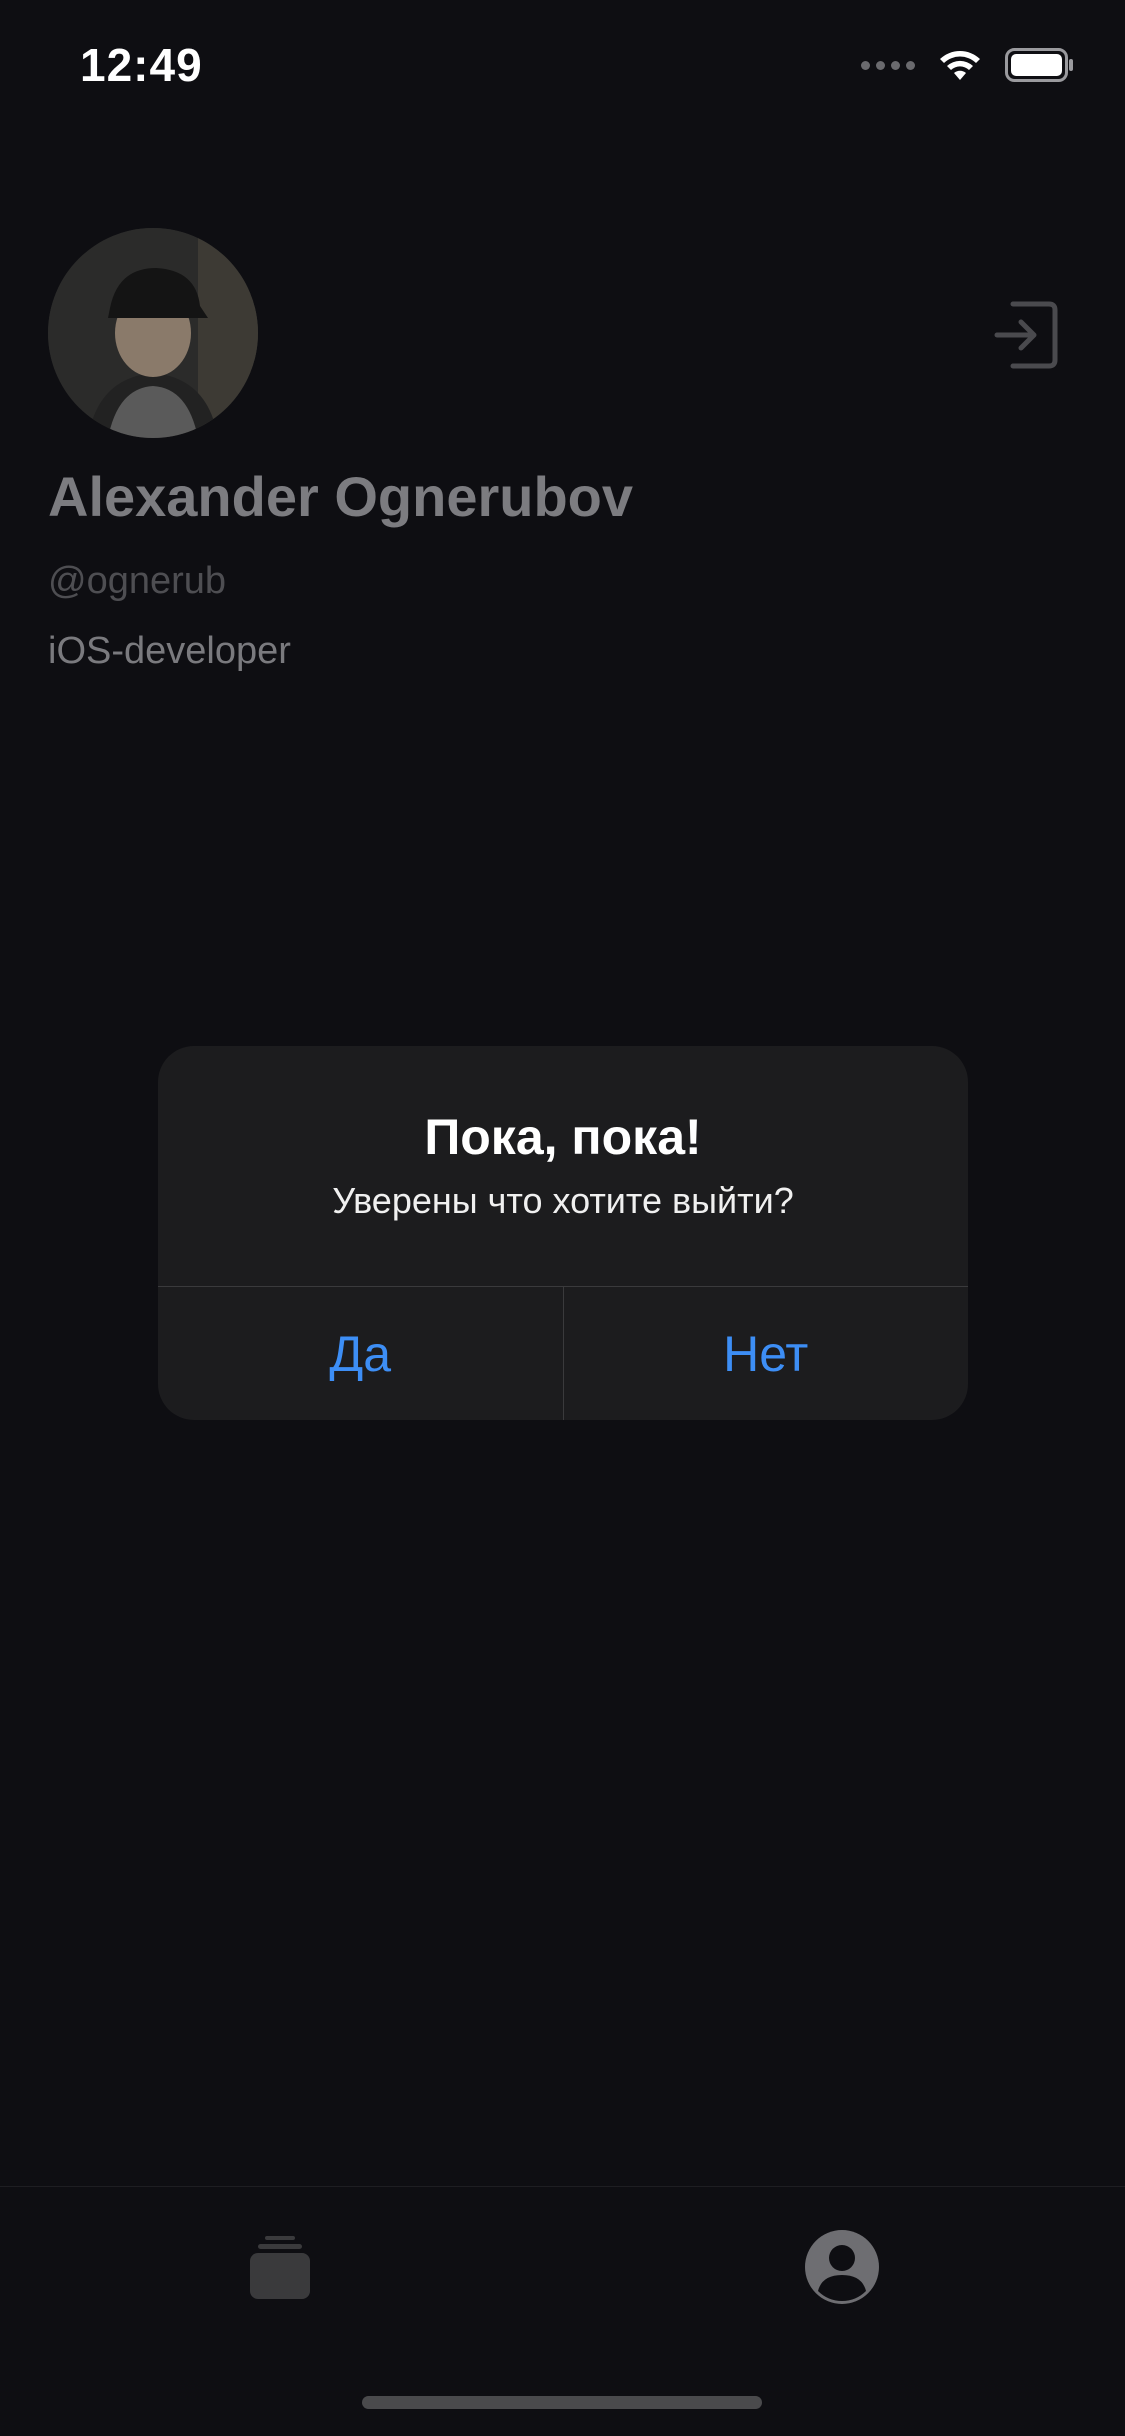 This screenshot has width=1125, height=2436. Describe the element at coordinates (563, 1200) in the screenshot. I see `alert-message: Уверены что хотите выйти?` at that location.